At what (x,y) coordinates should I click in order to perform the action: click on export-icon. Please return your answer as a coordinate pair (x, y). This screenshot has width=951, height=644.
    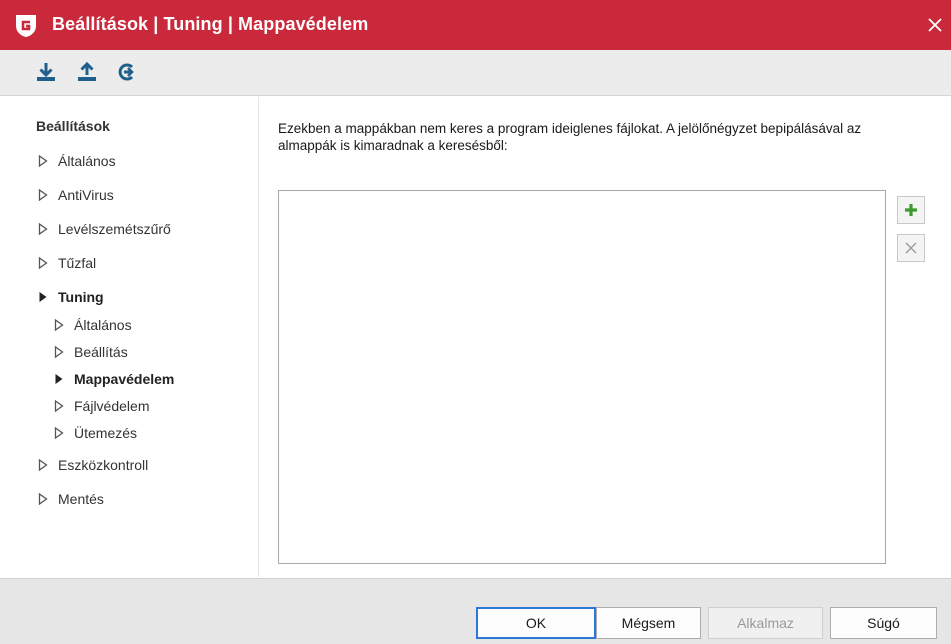
    Looking at the image, I should click on (87, 71).